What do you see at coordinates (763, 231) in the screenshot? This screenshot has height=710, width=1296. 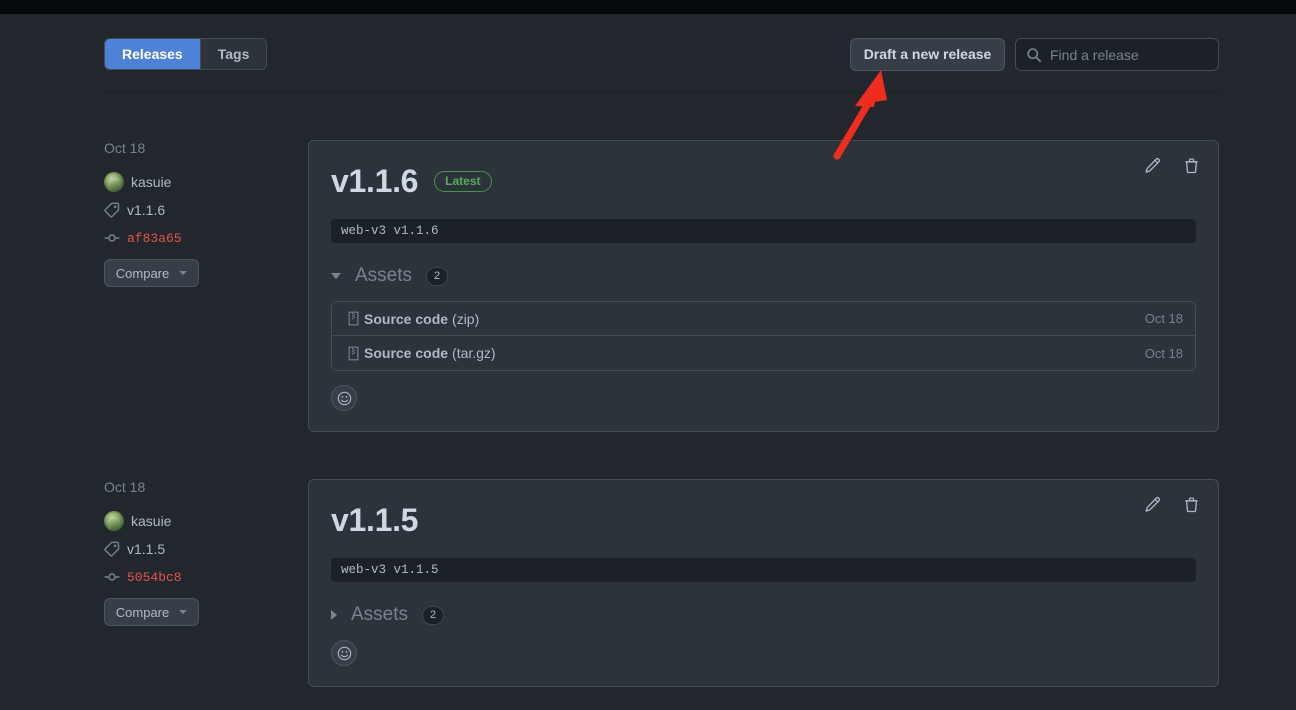 I see `release-notes-code: web-v3 v1.1.6` at bounding box center [763, 231].